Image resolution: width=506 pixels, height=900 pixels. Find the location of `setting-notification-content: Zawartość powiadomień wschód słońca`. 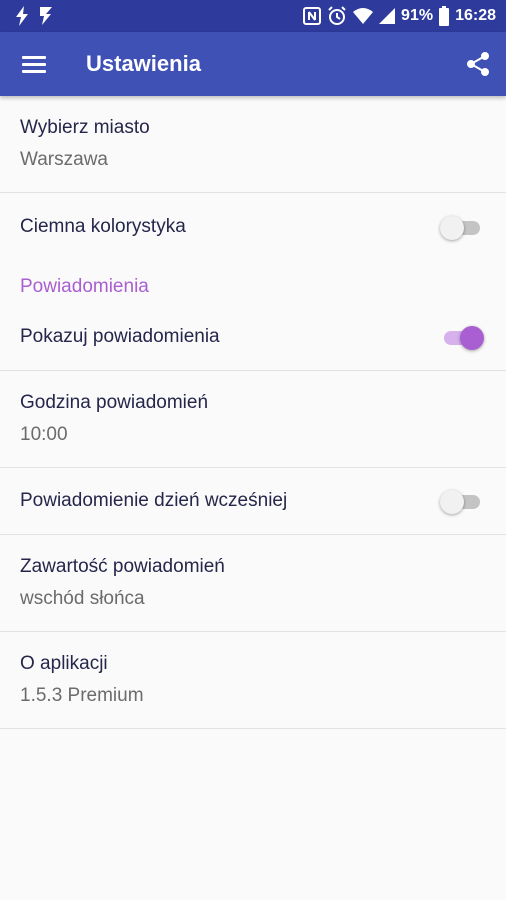

setting-notification-content: Zawartość powiadomień wschód słońca is located at coordinates (253, 583).